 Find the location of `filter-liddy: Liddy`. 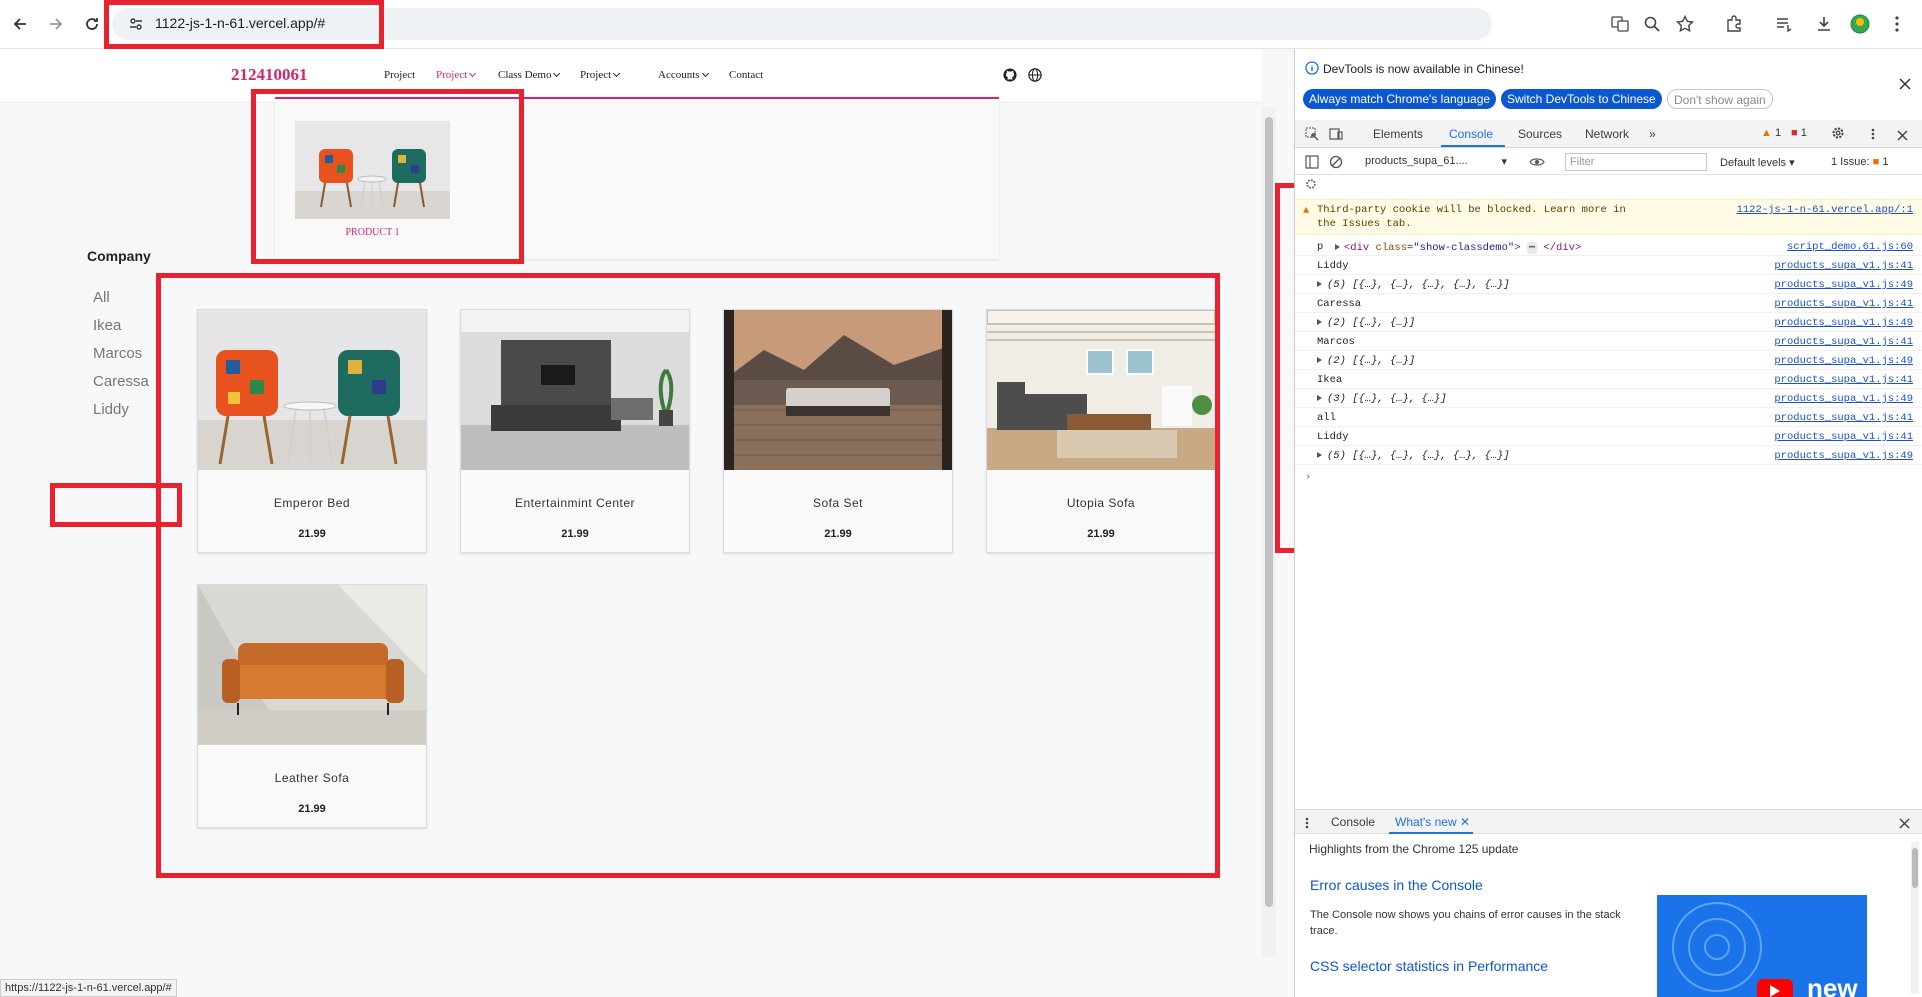

filter-liddy: Liddy is located at coordinates (111, 409).